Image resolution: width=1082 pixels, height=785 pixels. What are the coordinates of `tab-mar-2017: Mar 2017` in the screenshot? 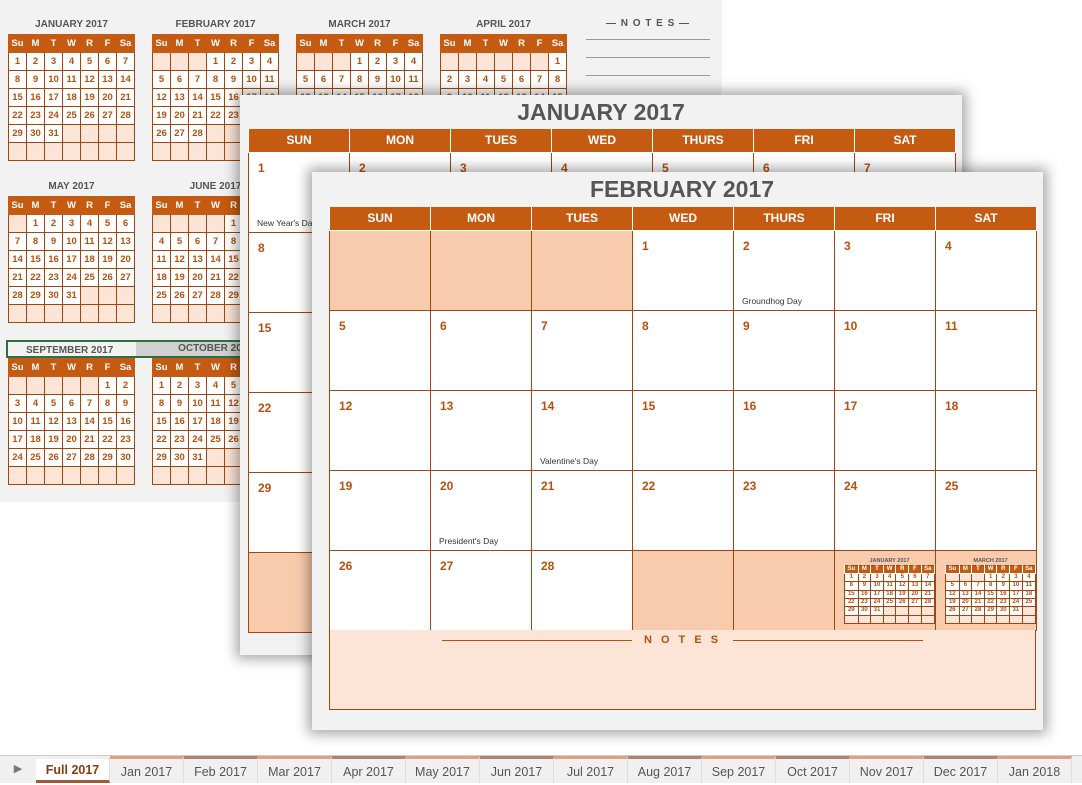 It's located at (295, 769).